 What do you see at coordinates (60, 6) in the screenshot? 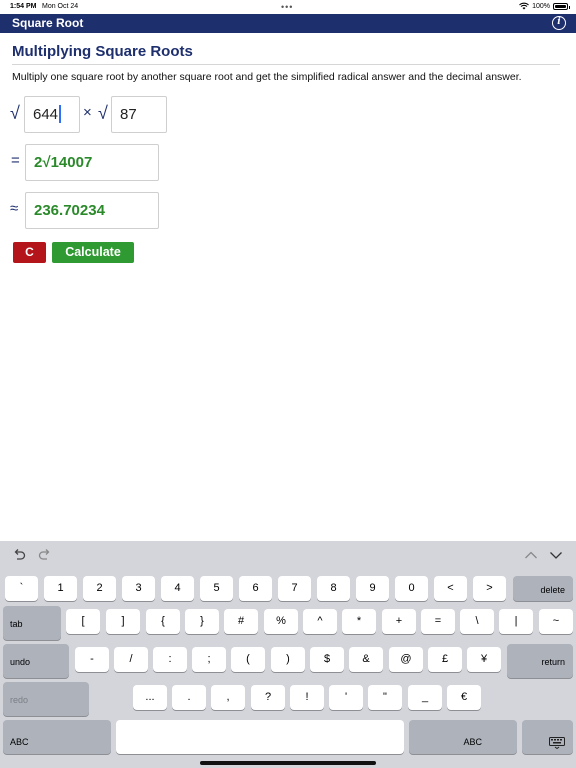
I see `status-date: Mon Oct 24` at bounding box center [60, 6].